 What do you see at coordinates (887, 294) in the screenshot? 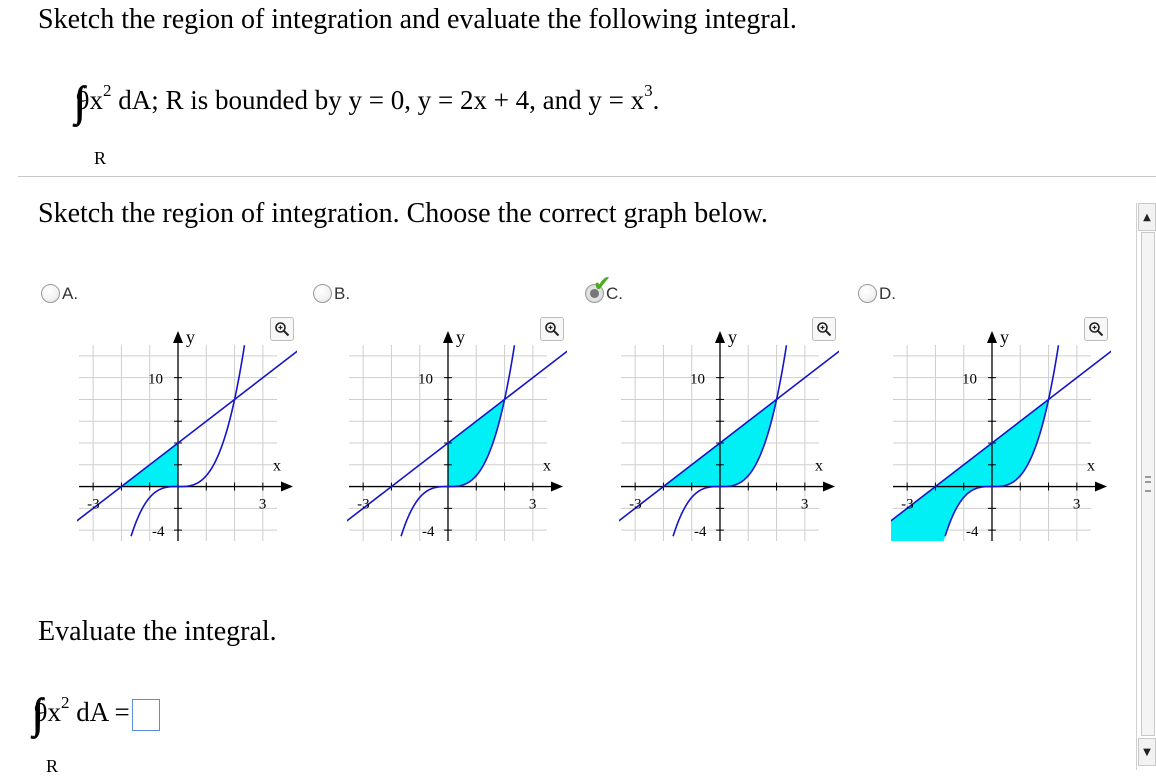
I see `choice-d-label: D.` at bounding box center [887, 294].